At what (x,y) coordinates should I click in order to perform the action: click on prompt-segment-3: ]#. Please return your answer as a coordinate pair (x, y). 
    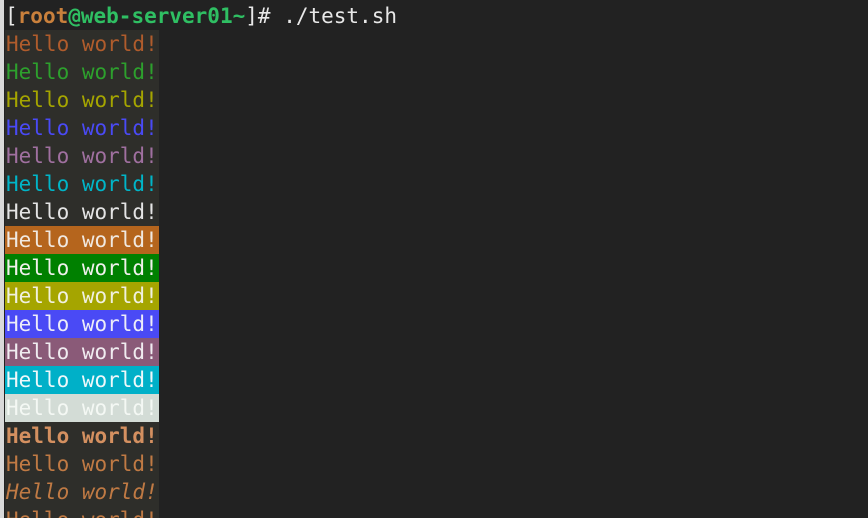
    Looking at the image, I should click on (264, 16).